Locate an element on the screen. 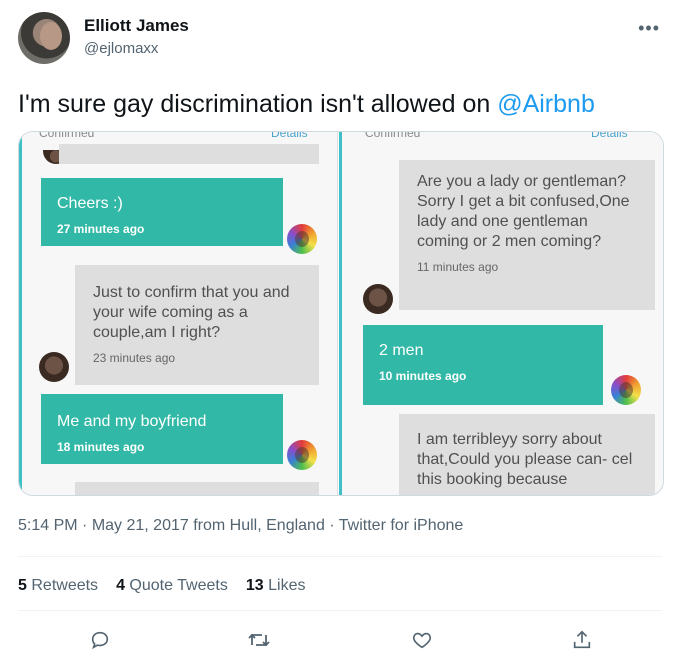 The image size is (680, 670). author-avatar is located at coordinates (44, 38).